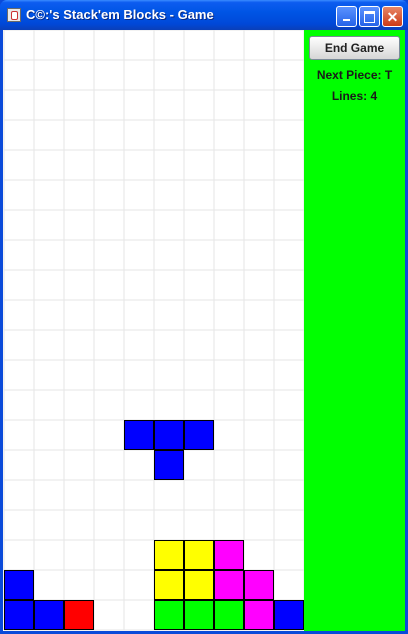 This screenshot has height=634, width=408. Describe the element at coordinates (354, 75) in the screenshot. I see `next-piece-label: Next Piece: T` at that location.